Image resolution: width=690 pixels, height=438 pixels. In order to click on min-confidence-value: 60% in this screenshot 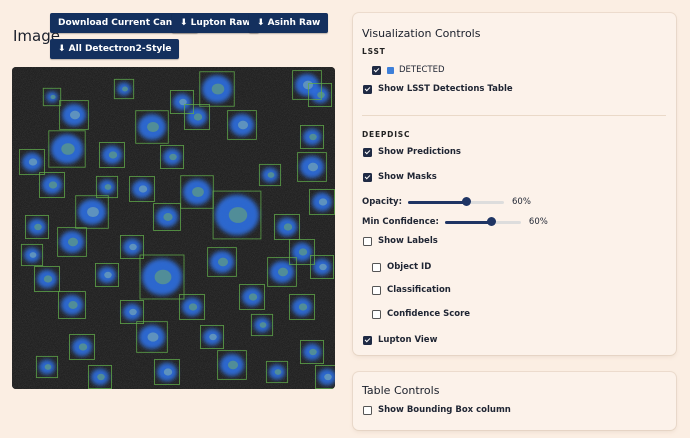, I will do `click(538, 222)`.